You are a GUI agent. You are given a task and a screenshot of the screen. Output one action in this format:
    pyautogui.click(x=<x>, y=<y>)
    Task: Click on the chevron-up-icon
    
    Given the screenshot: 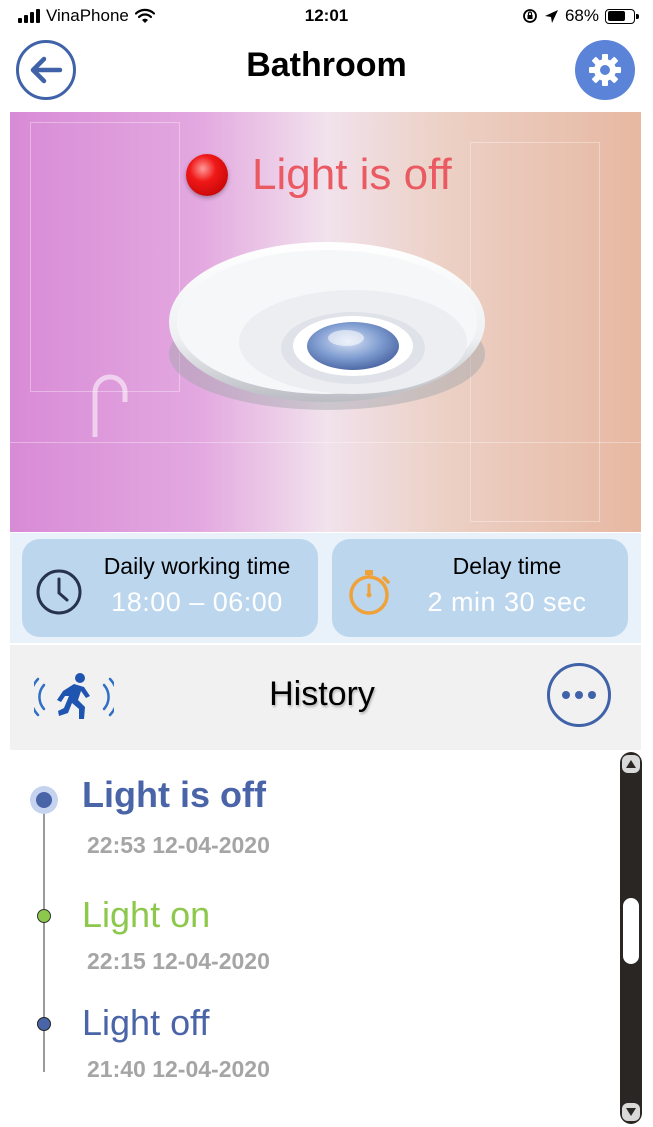 What is the action you would take?
    pyautogui.click(x=631, y=764)
    